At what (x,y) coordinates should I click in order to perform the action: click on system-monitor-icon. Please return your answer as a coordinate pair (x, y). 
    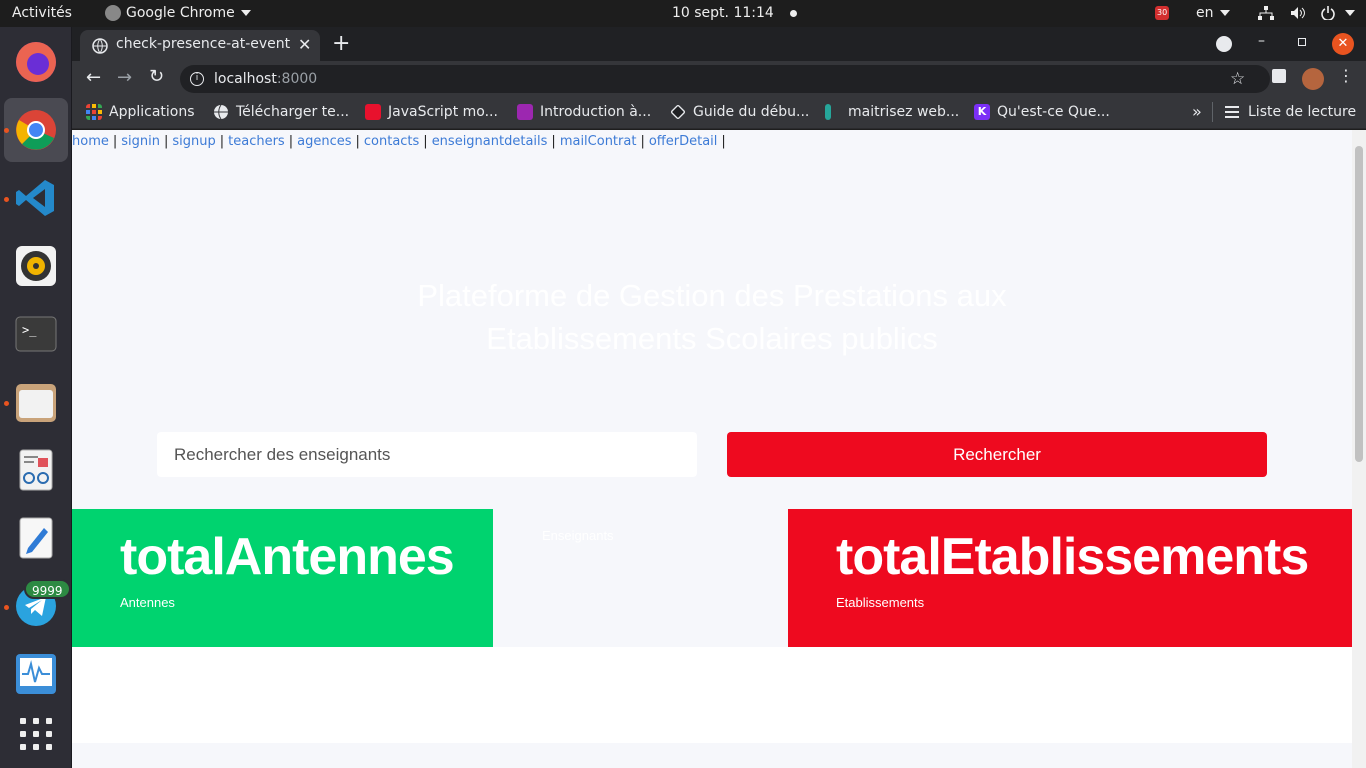
    Looking at the image, I should click on (36, 674).